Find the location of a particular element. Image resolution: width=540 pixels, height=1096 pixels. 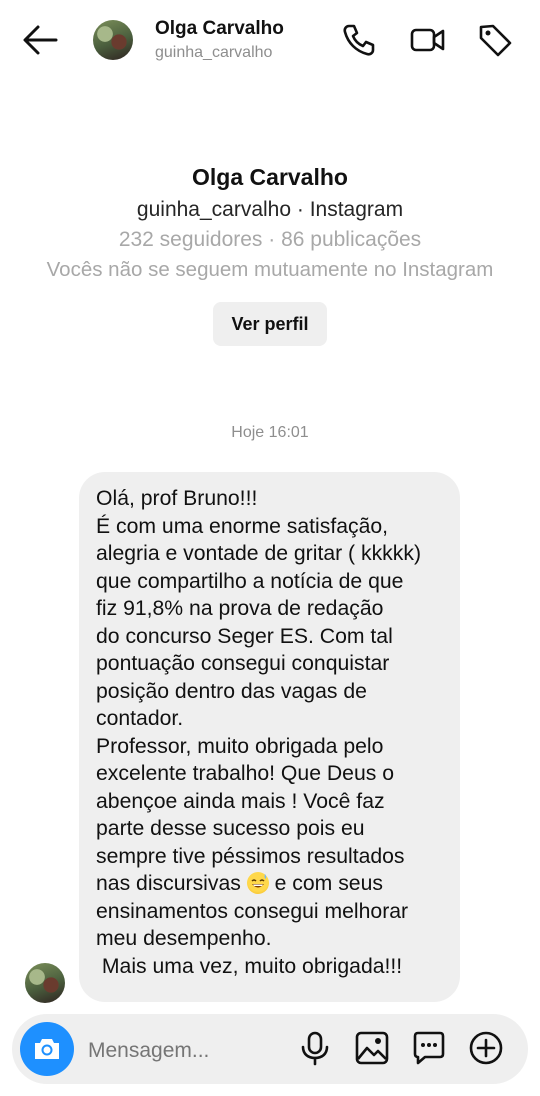

camera-icon is located at coordinates (47, 1049).